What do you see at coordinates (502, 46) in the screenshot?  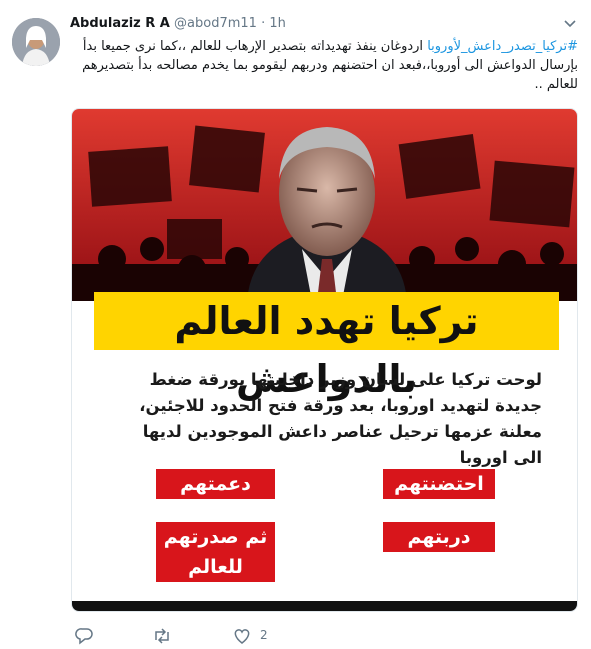 I see `hashtag-link: #تركيا_تصدر_داعش_لأوروبا` at bounding box center [502, 46].